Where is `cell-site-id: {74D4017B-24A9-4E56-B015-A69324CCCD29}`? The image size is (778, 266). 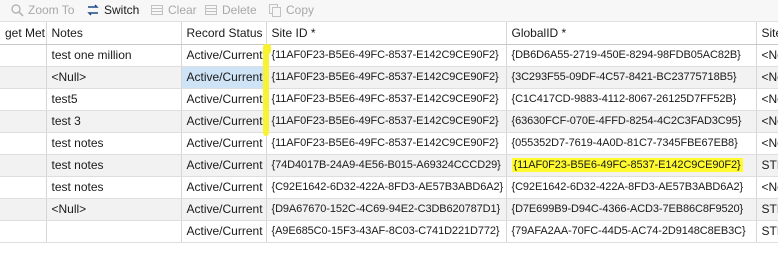
cell-site-id: {74D4017B-24A9-4E56-B015-A69324CCCD29} is located at coordinates (386, 165).